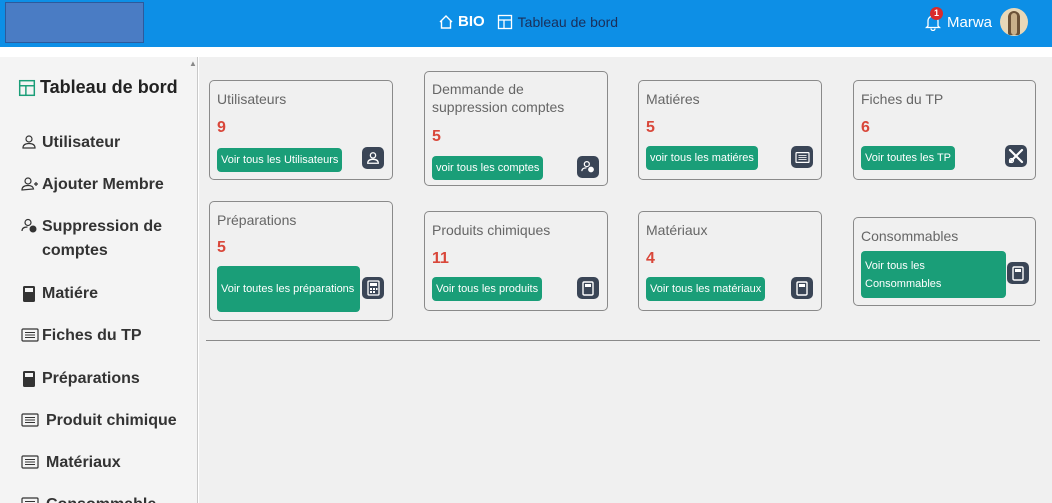 This screenshot has width=1052, height=503. I want to click on avatar, so click(1014, 22).